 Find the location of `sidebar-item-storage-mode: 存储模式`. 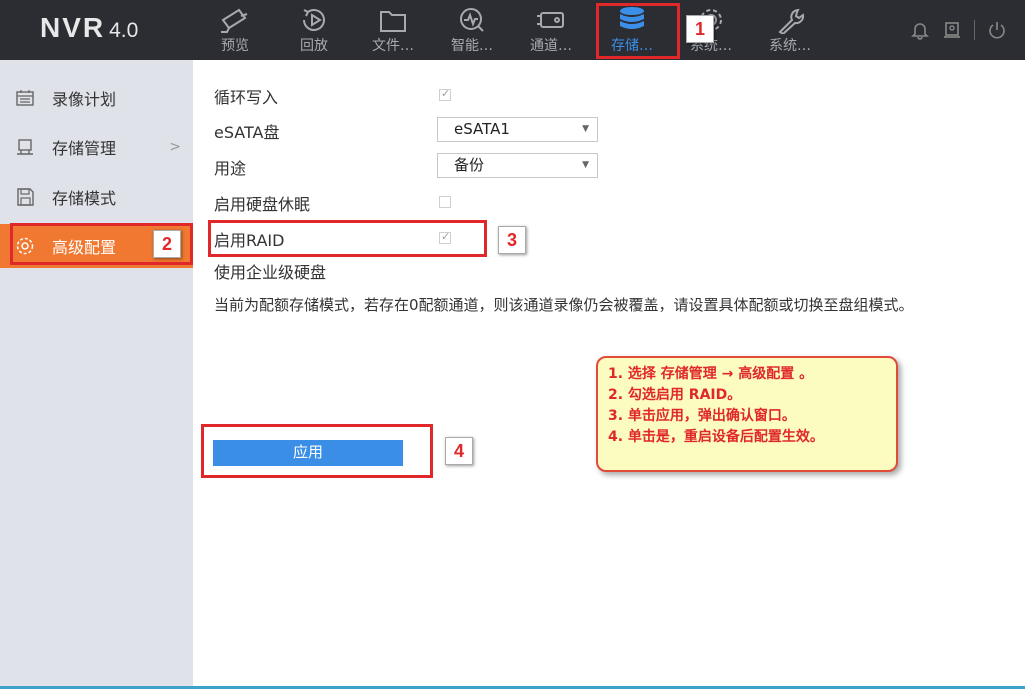

sidebar-item-storage-mode: 存储模式 is located at coordinates (96, 197).